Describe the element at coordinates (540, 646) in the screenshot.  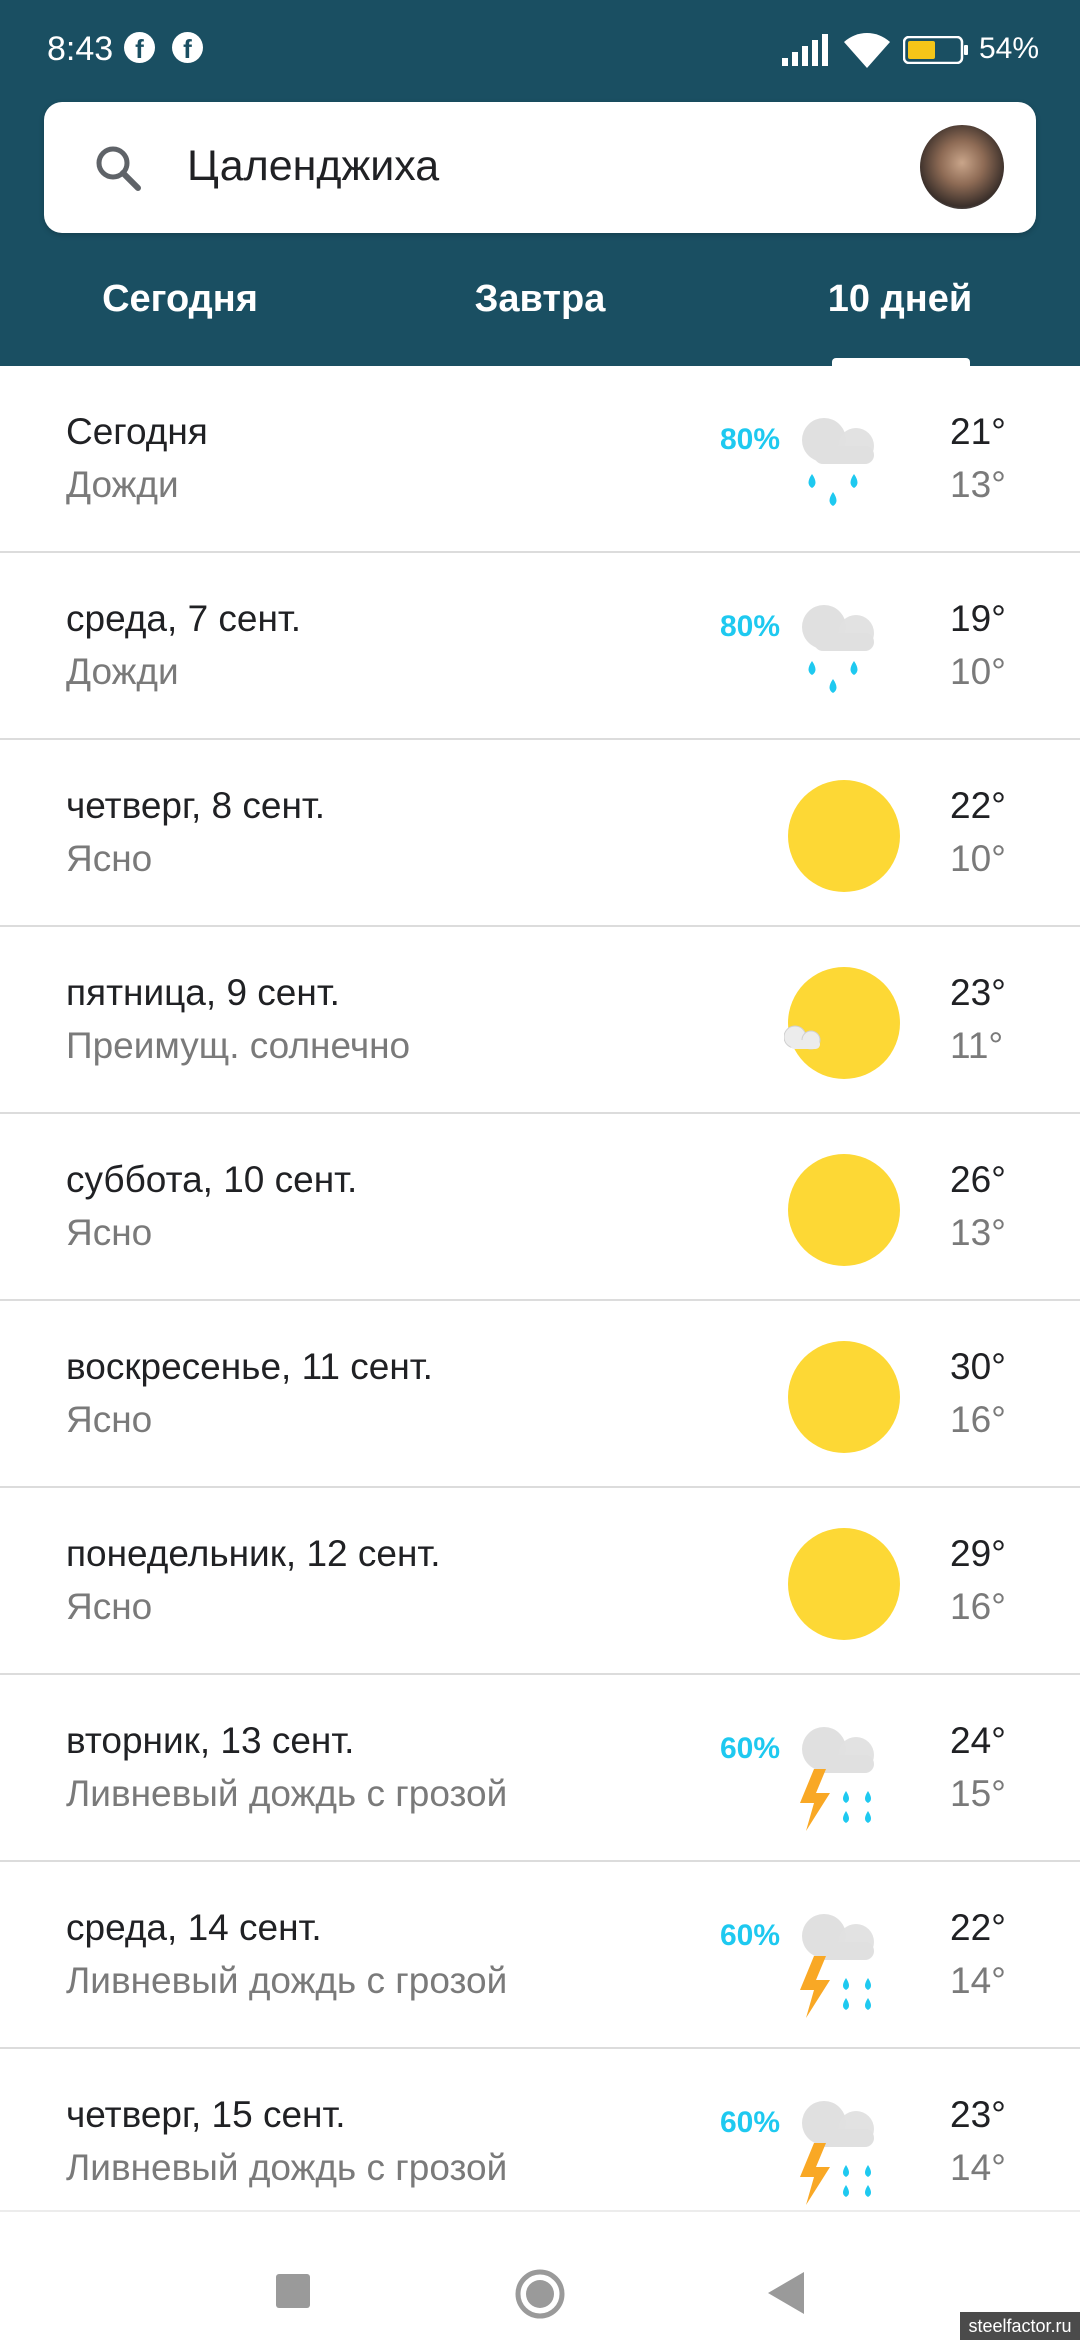
I see `forecast-row: среда, 7 сент. Дожди 80% 19° 10°` at that location.